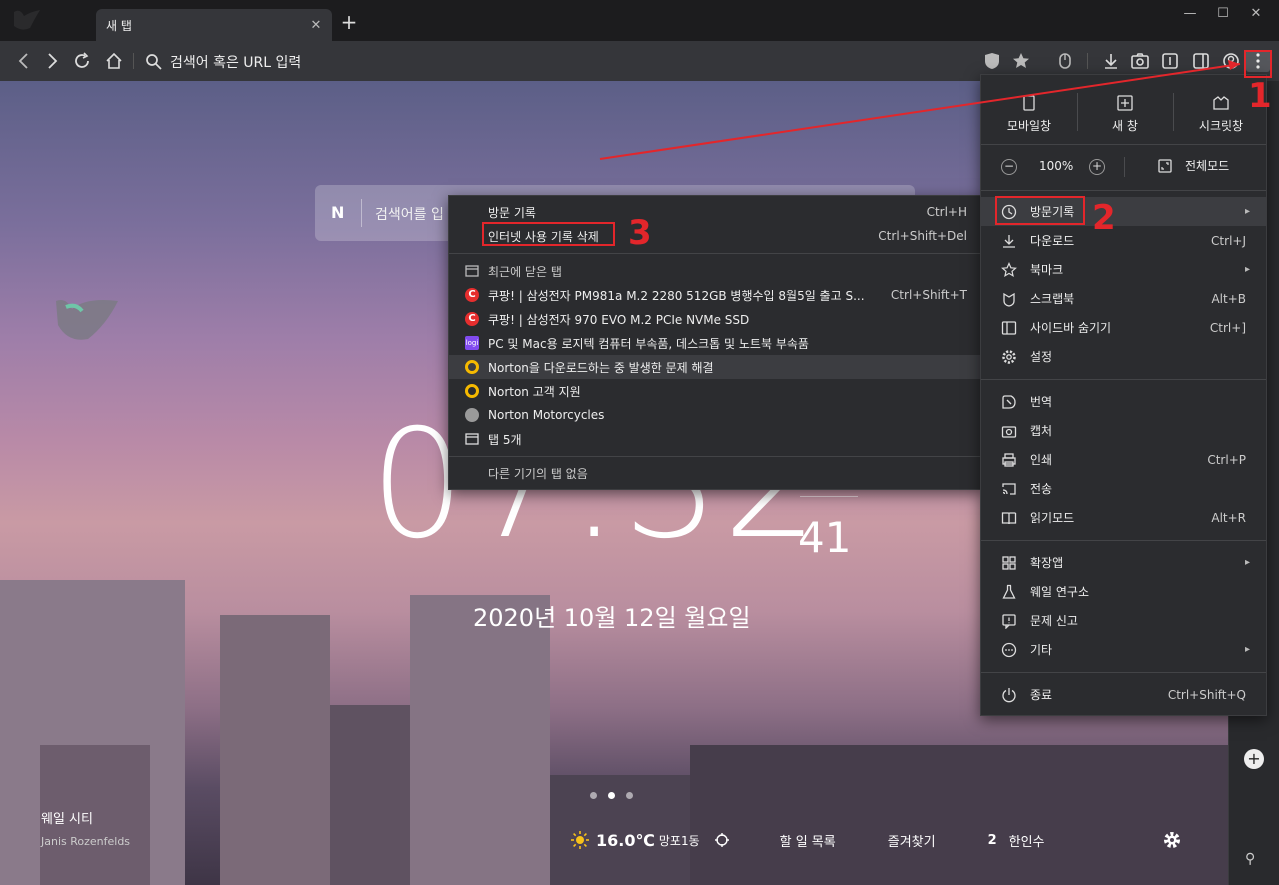  What do you see at coordinates (1201, 61) in the screenshot?
I see `sidebar-toggle-icon` at bounding box center [1201, 61].